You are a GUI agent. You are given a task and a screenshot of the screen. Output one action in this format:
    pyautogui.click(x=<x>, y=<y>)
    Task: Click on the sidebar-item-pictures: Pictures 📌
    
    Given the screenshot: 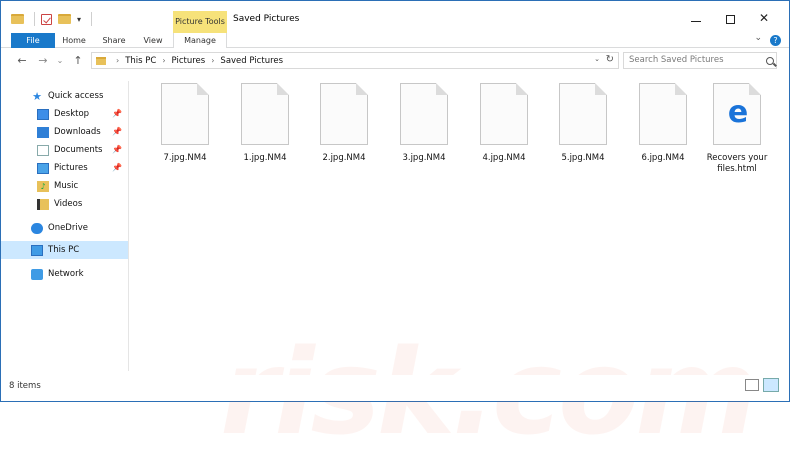 What is the action you would take?
    pyautogui.click(x=64, y=168)
    